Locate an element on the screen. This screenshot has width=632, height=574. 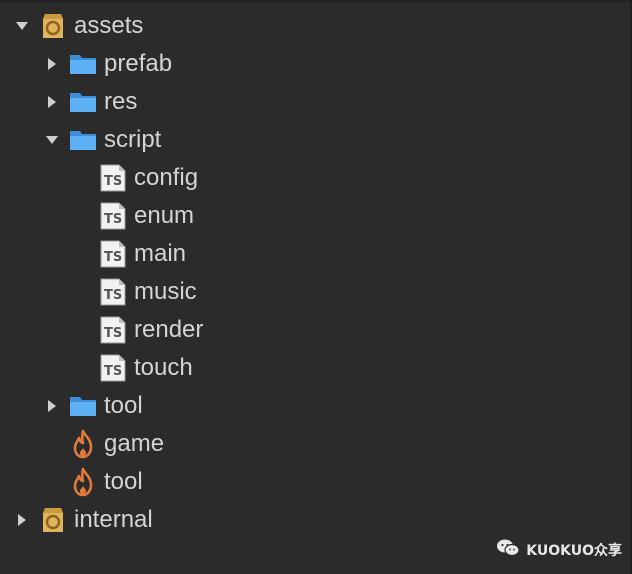
tree-item-file: TS render is located at coordinates (315, 330).